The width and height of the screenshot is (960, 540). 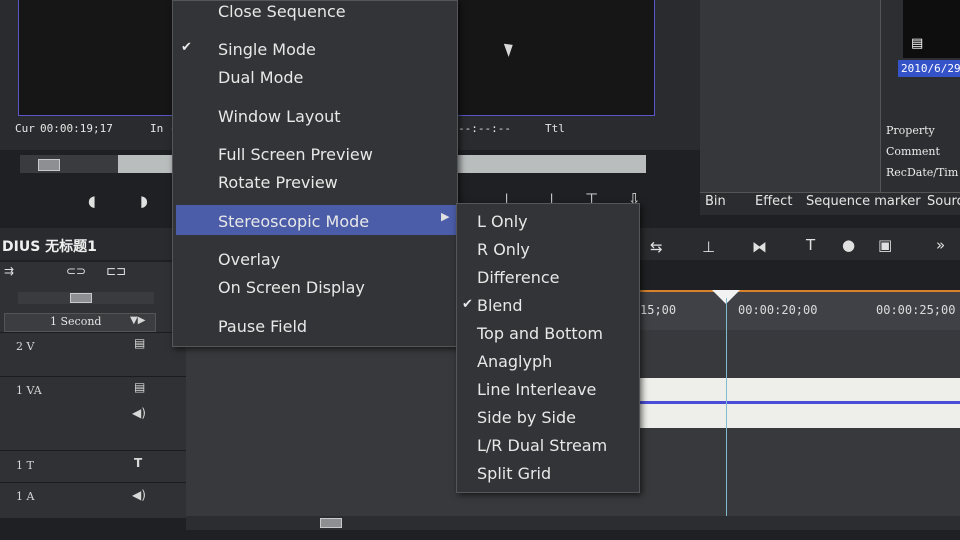 What do you see at coordinates (25, 346) in the screenshot?
I see `track-name: 2 V` at bounding box center [25, 346].